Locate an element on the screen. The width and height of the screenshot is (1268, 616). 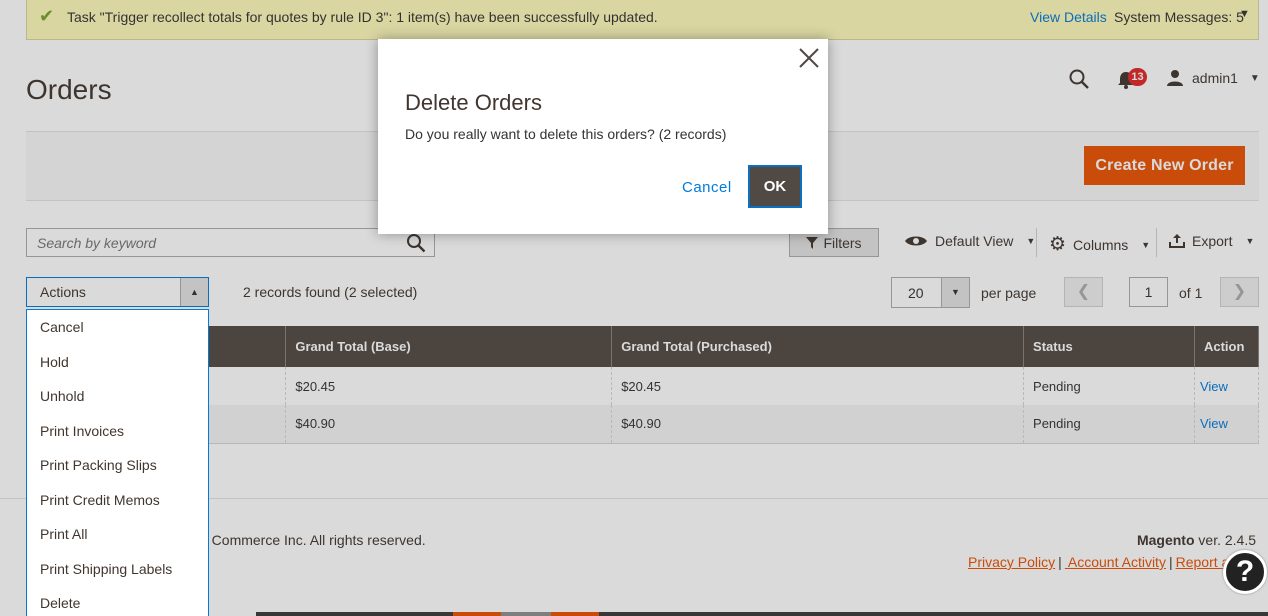
menu-item-hold: Hold is located at coordinates (117, 362).